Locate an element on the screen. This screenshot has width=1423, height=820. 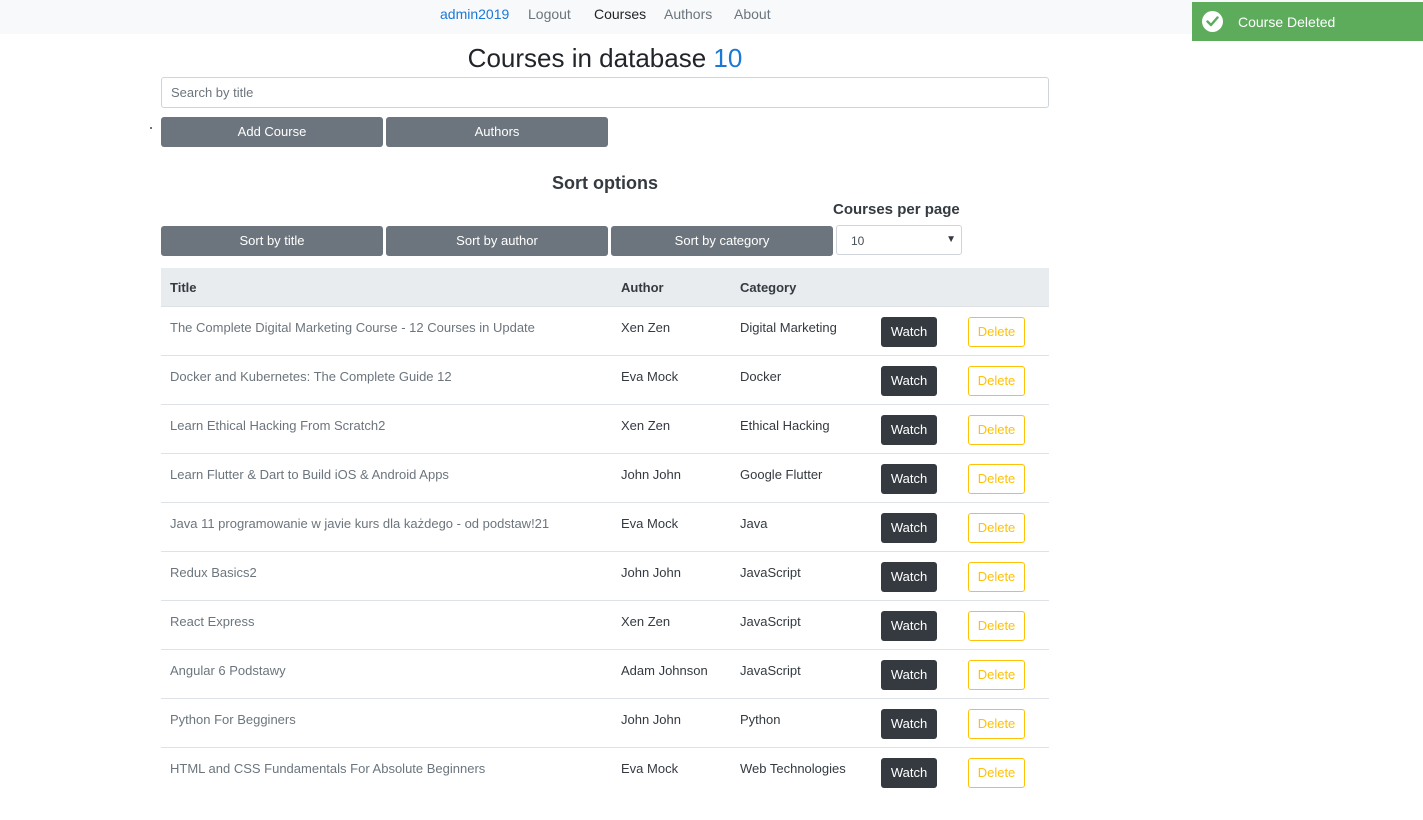
course-title: Python For Begginers is located at coordinates (233, 719).